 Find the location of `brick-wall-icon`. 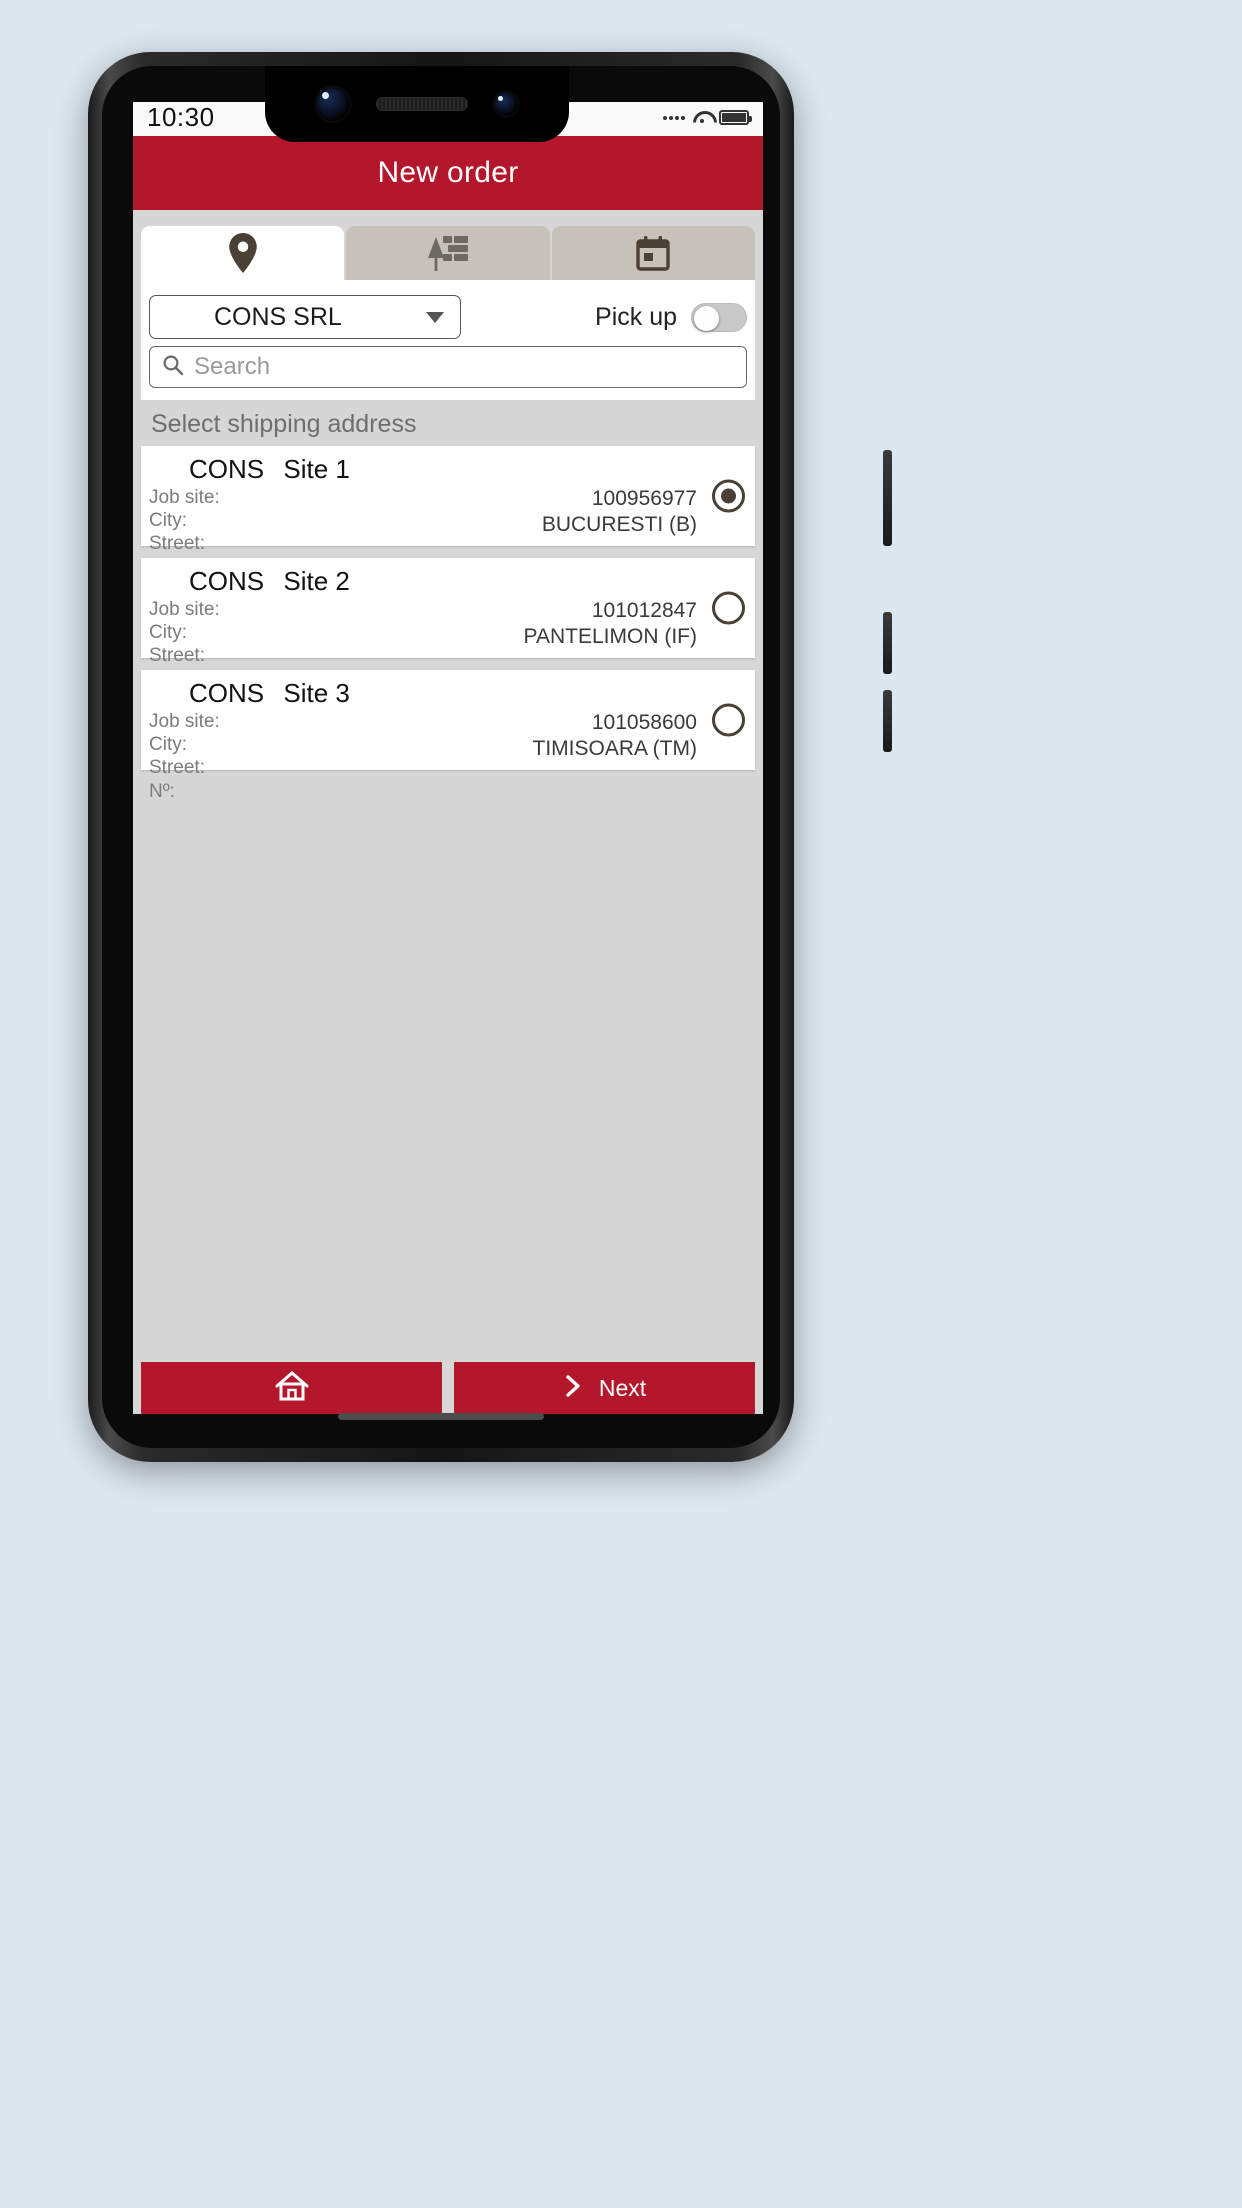

brick-wall-icon is located at coordinates (448, 253).